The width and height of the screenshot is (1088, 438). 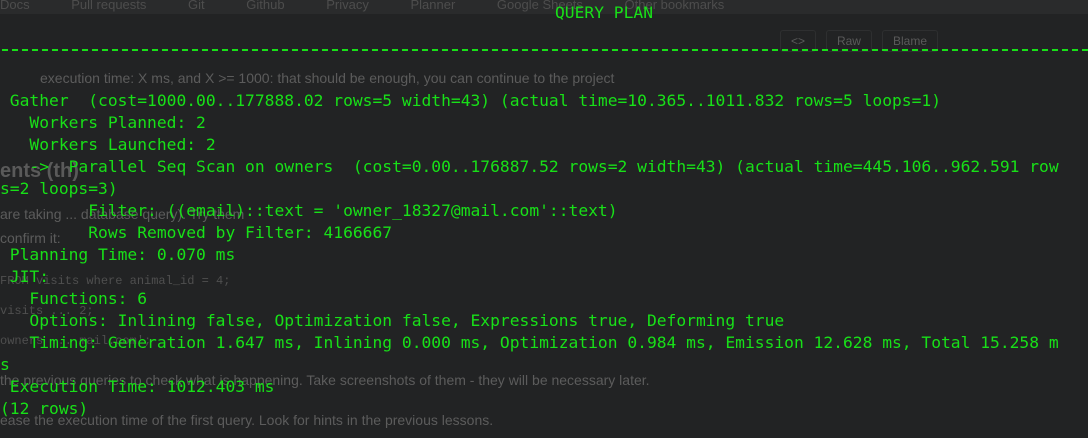 I want to click on row-count-line: (12 rows), so click(x=44, y=408).